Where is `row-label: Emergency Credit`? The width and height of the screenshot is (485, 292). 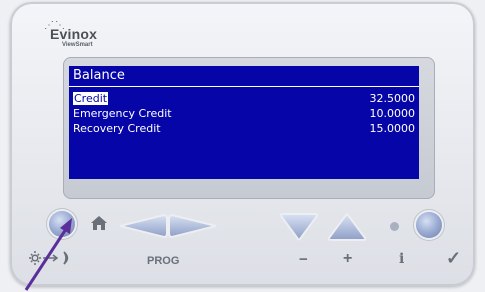
row-label: Emergency Credit is located at coordinates (122, 113).